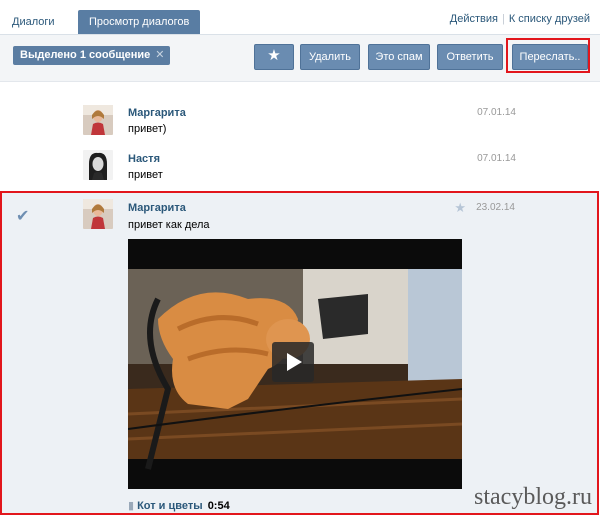  I want to click on close-icon: ✕, so click(159, 55).